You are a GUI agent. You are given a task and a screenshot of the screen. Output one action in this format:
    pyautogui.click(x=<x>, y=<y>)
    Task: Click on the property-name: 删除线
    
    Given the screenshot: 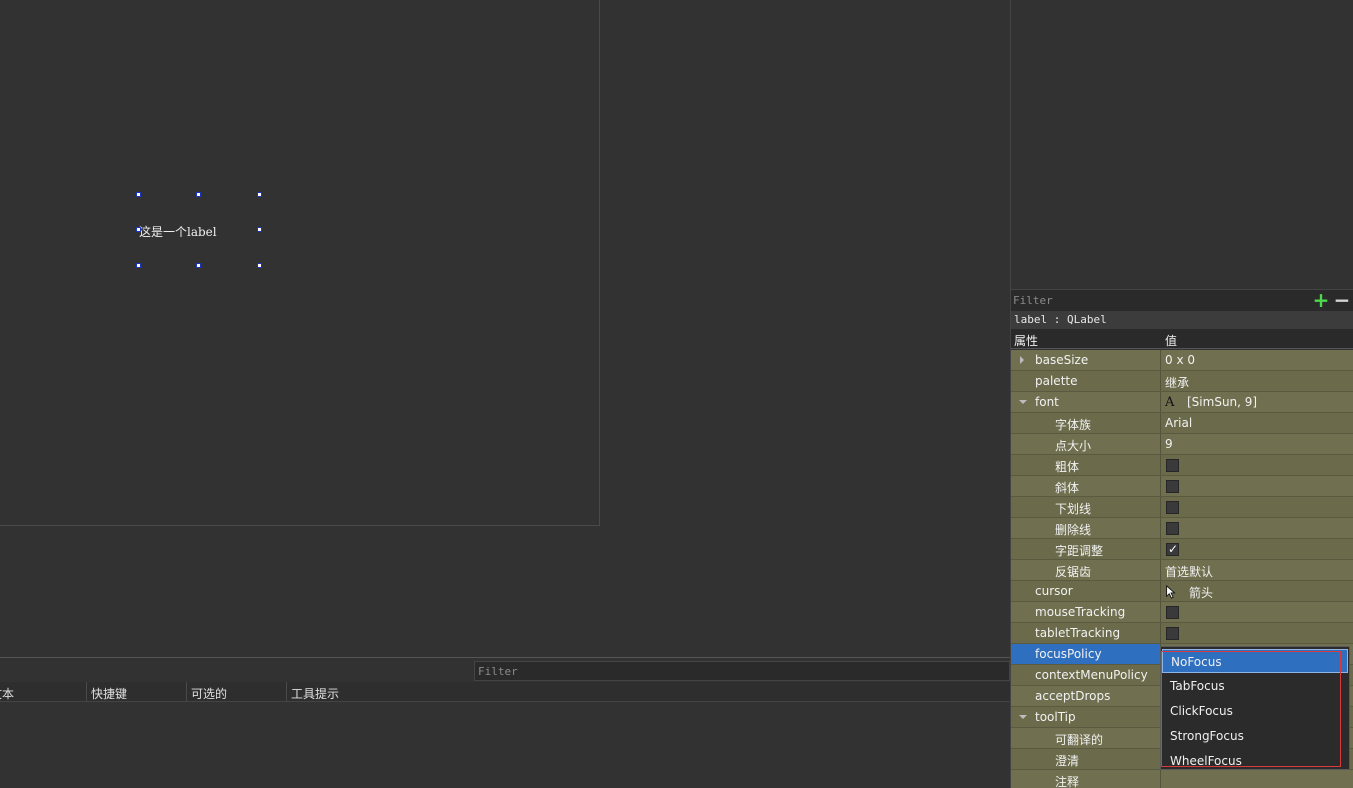 What is the action you would take?
    pyautogui.click(x=1086, y=528)
    